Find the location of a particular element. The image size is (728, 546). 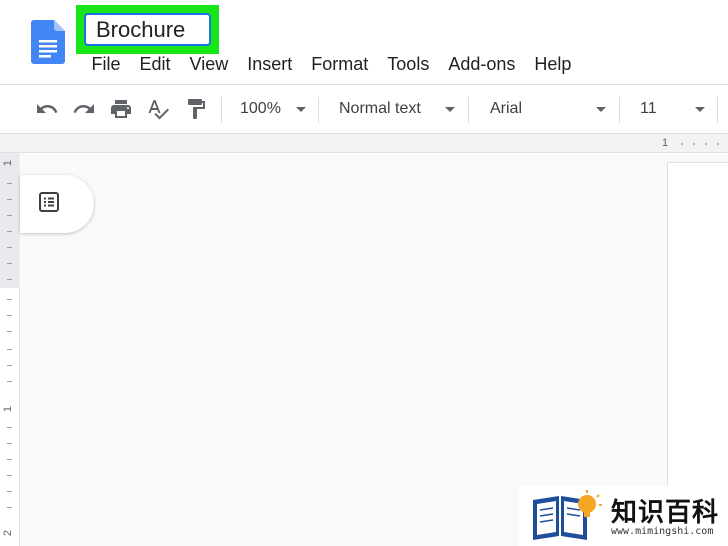

font-size-select: 11 is located at coordinates (648, 110).